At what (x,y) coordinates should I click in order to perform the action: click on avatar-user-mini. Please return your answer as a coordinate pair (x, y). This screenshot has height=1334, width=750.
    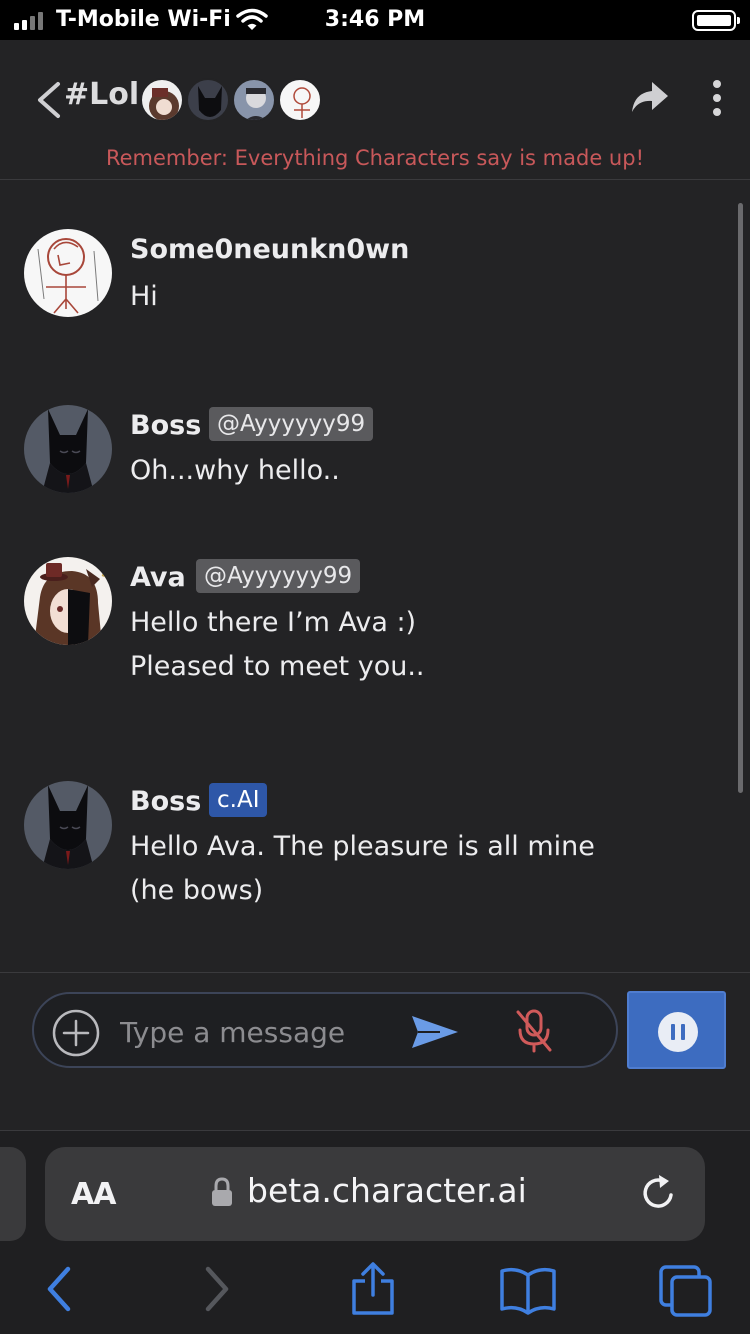
    Looking at the image, I should click on (254, 100).